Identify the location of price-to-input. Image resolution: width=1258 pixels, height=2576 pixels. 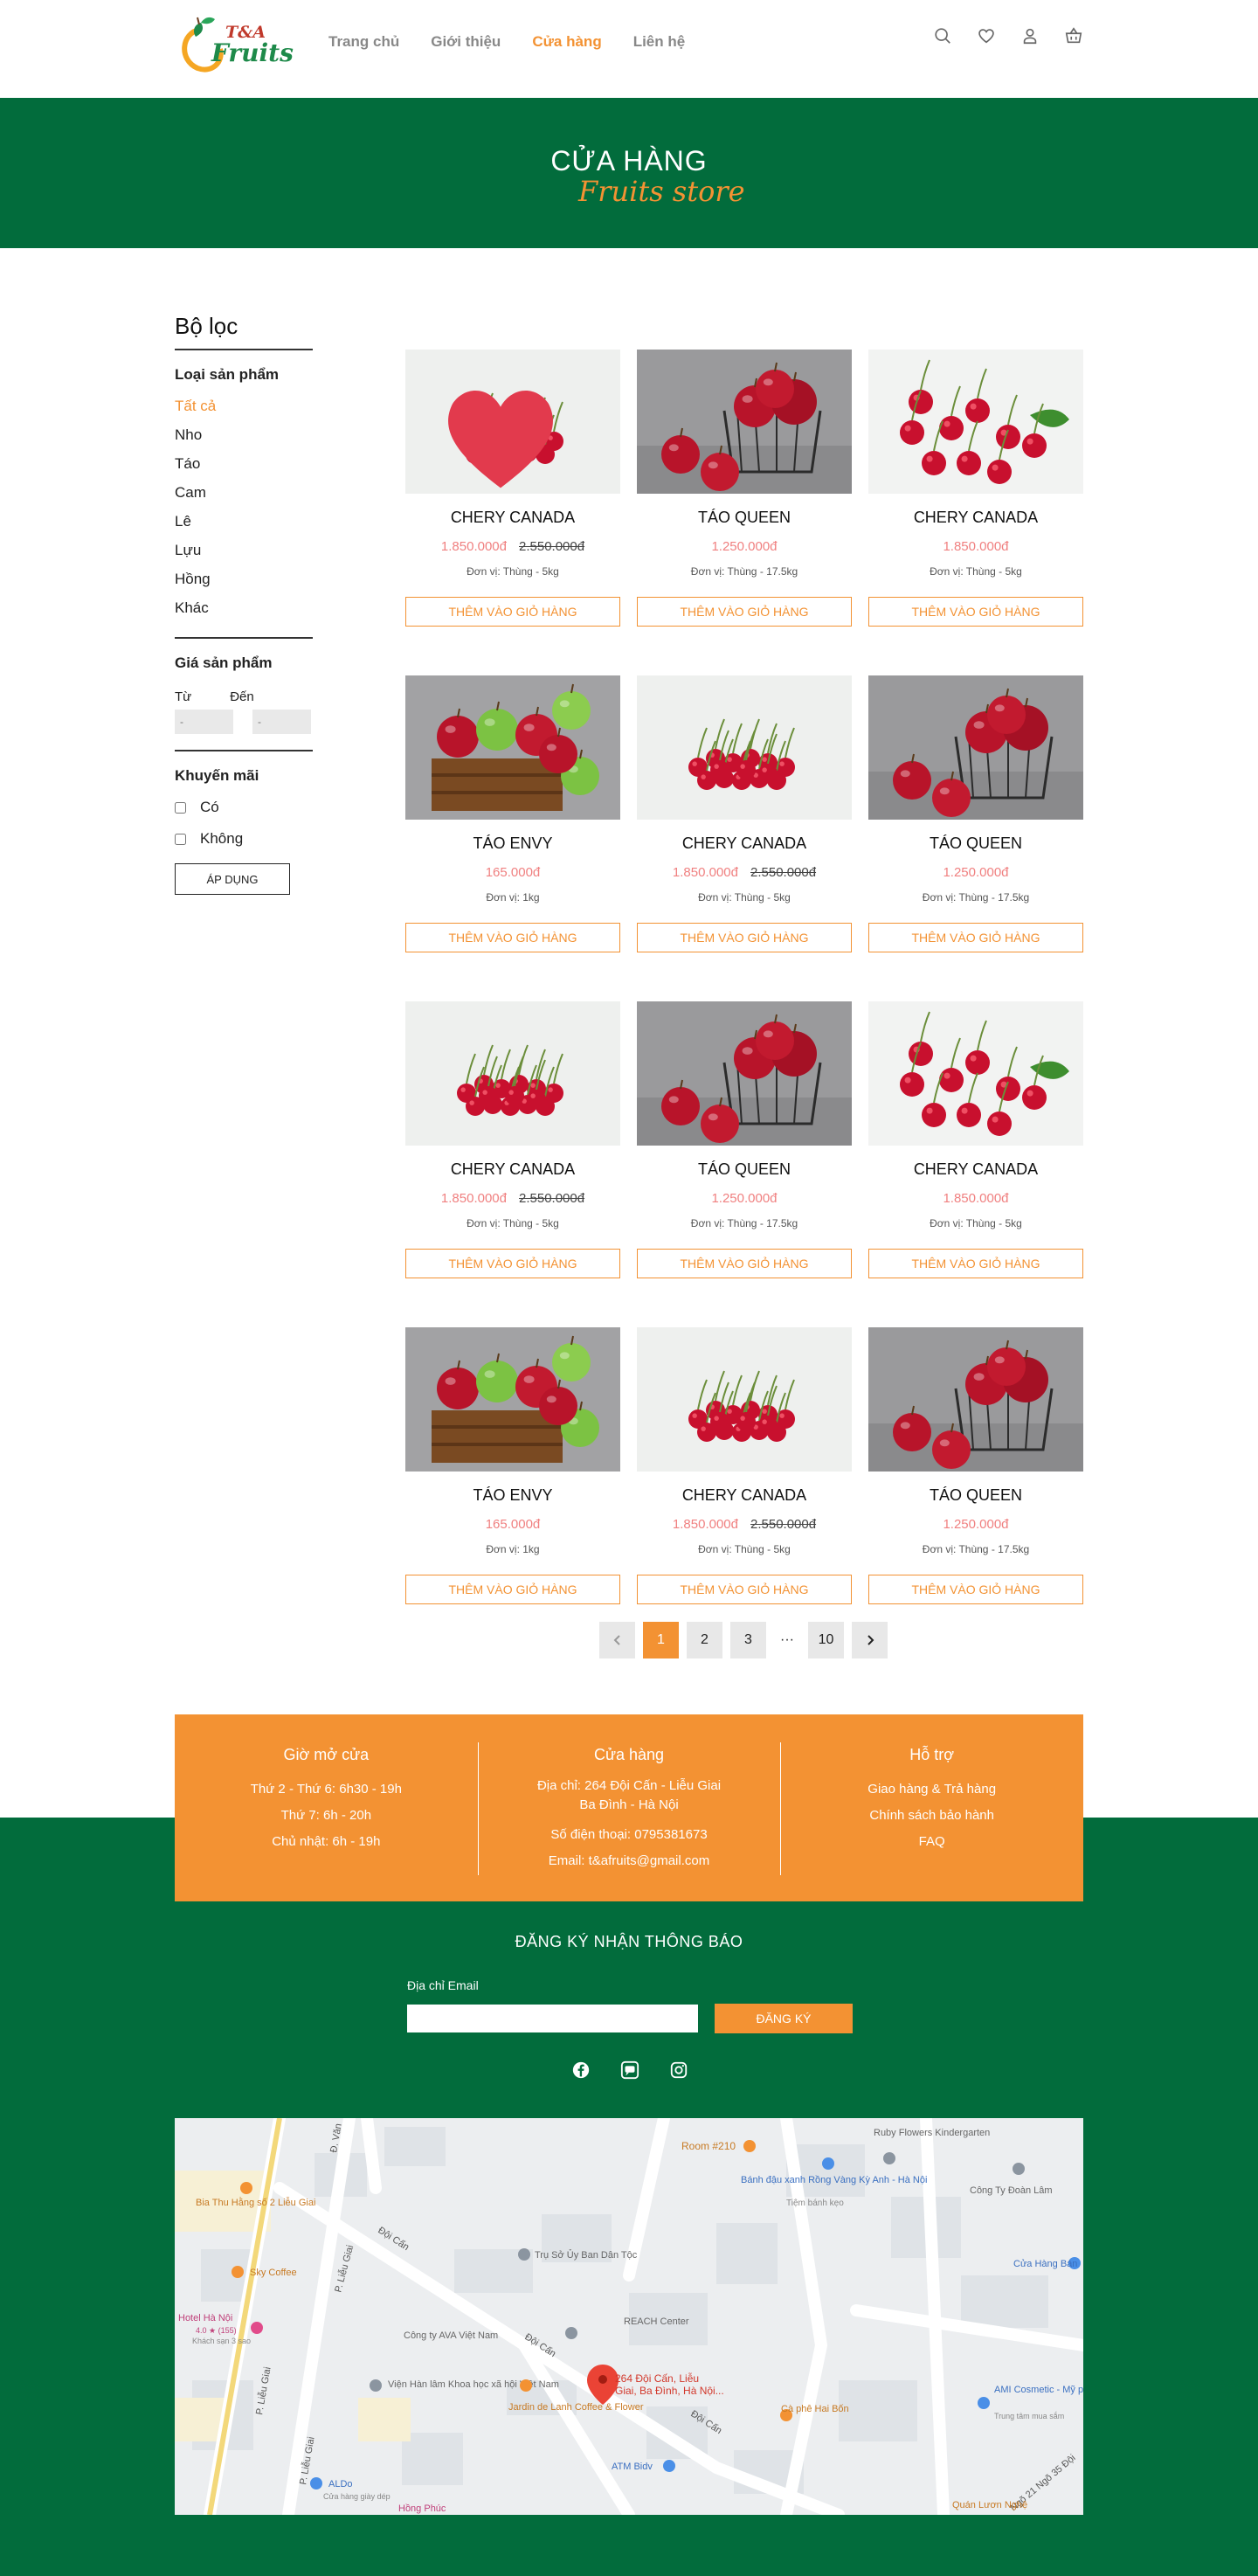
(281, 722).